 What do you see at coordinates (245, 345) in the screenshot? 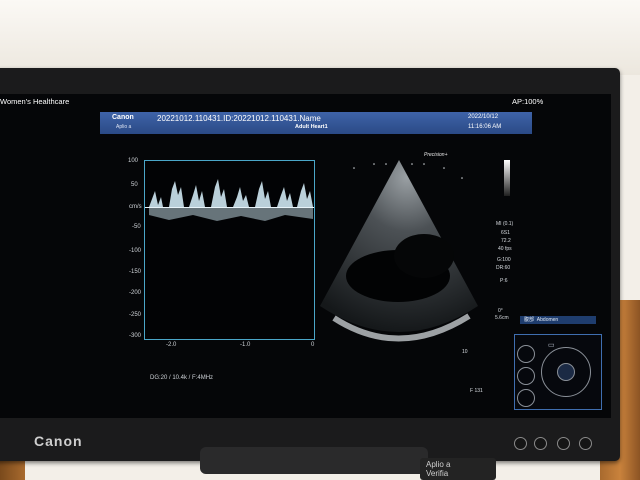
I see `x-tick-label: -1.0` at bounding box center [245, 345].